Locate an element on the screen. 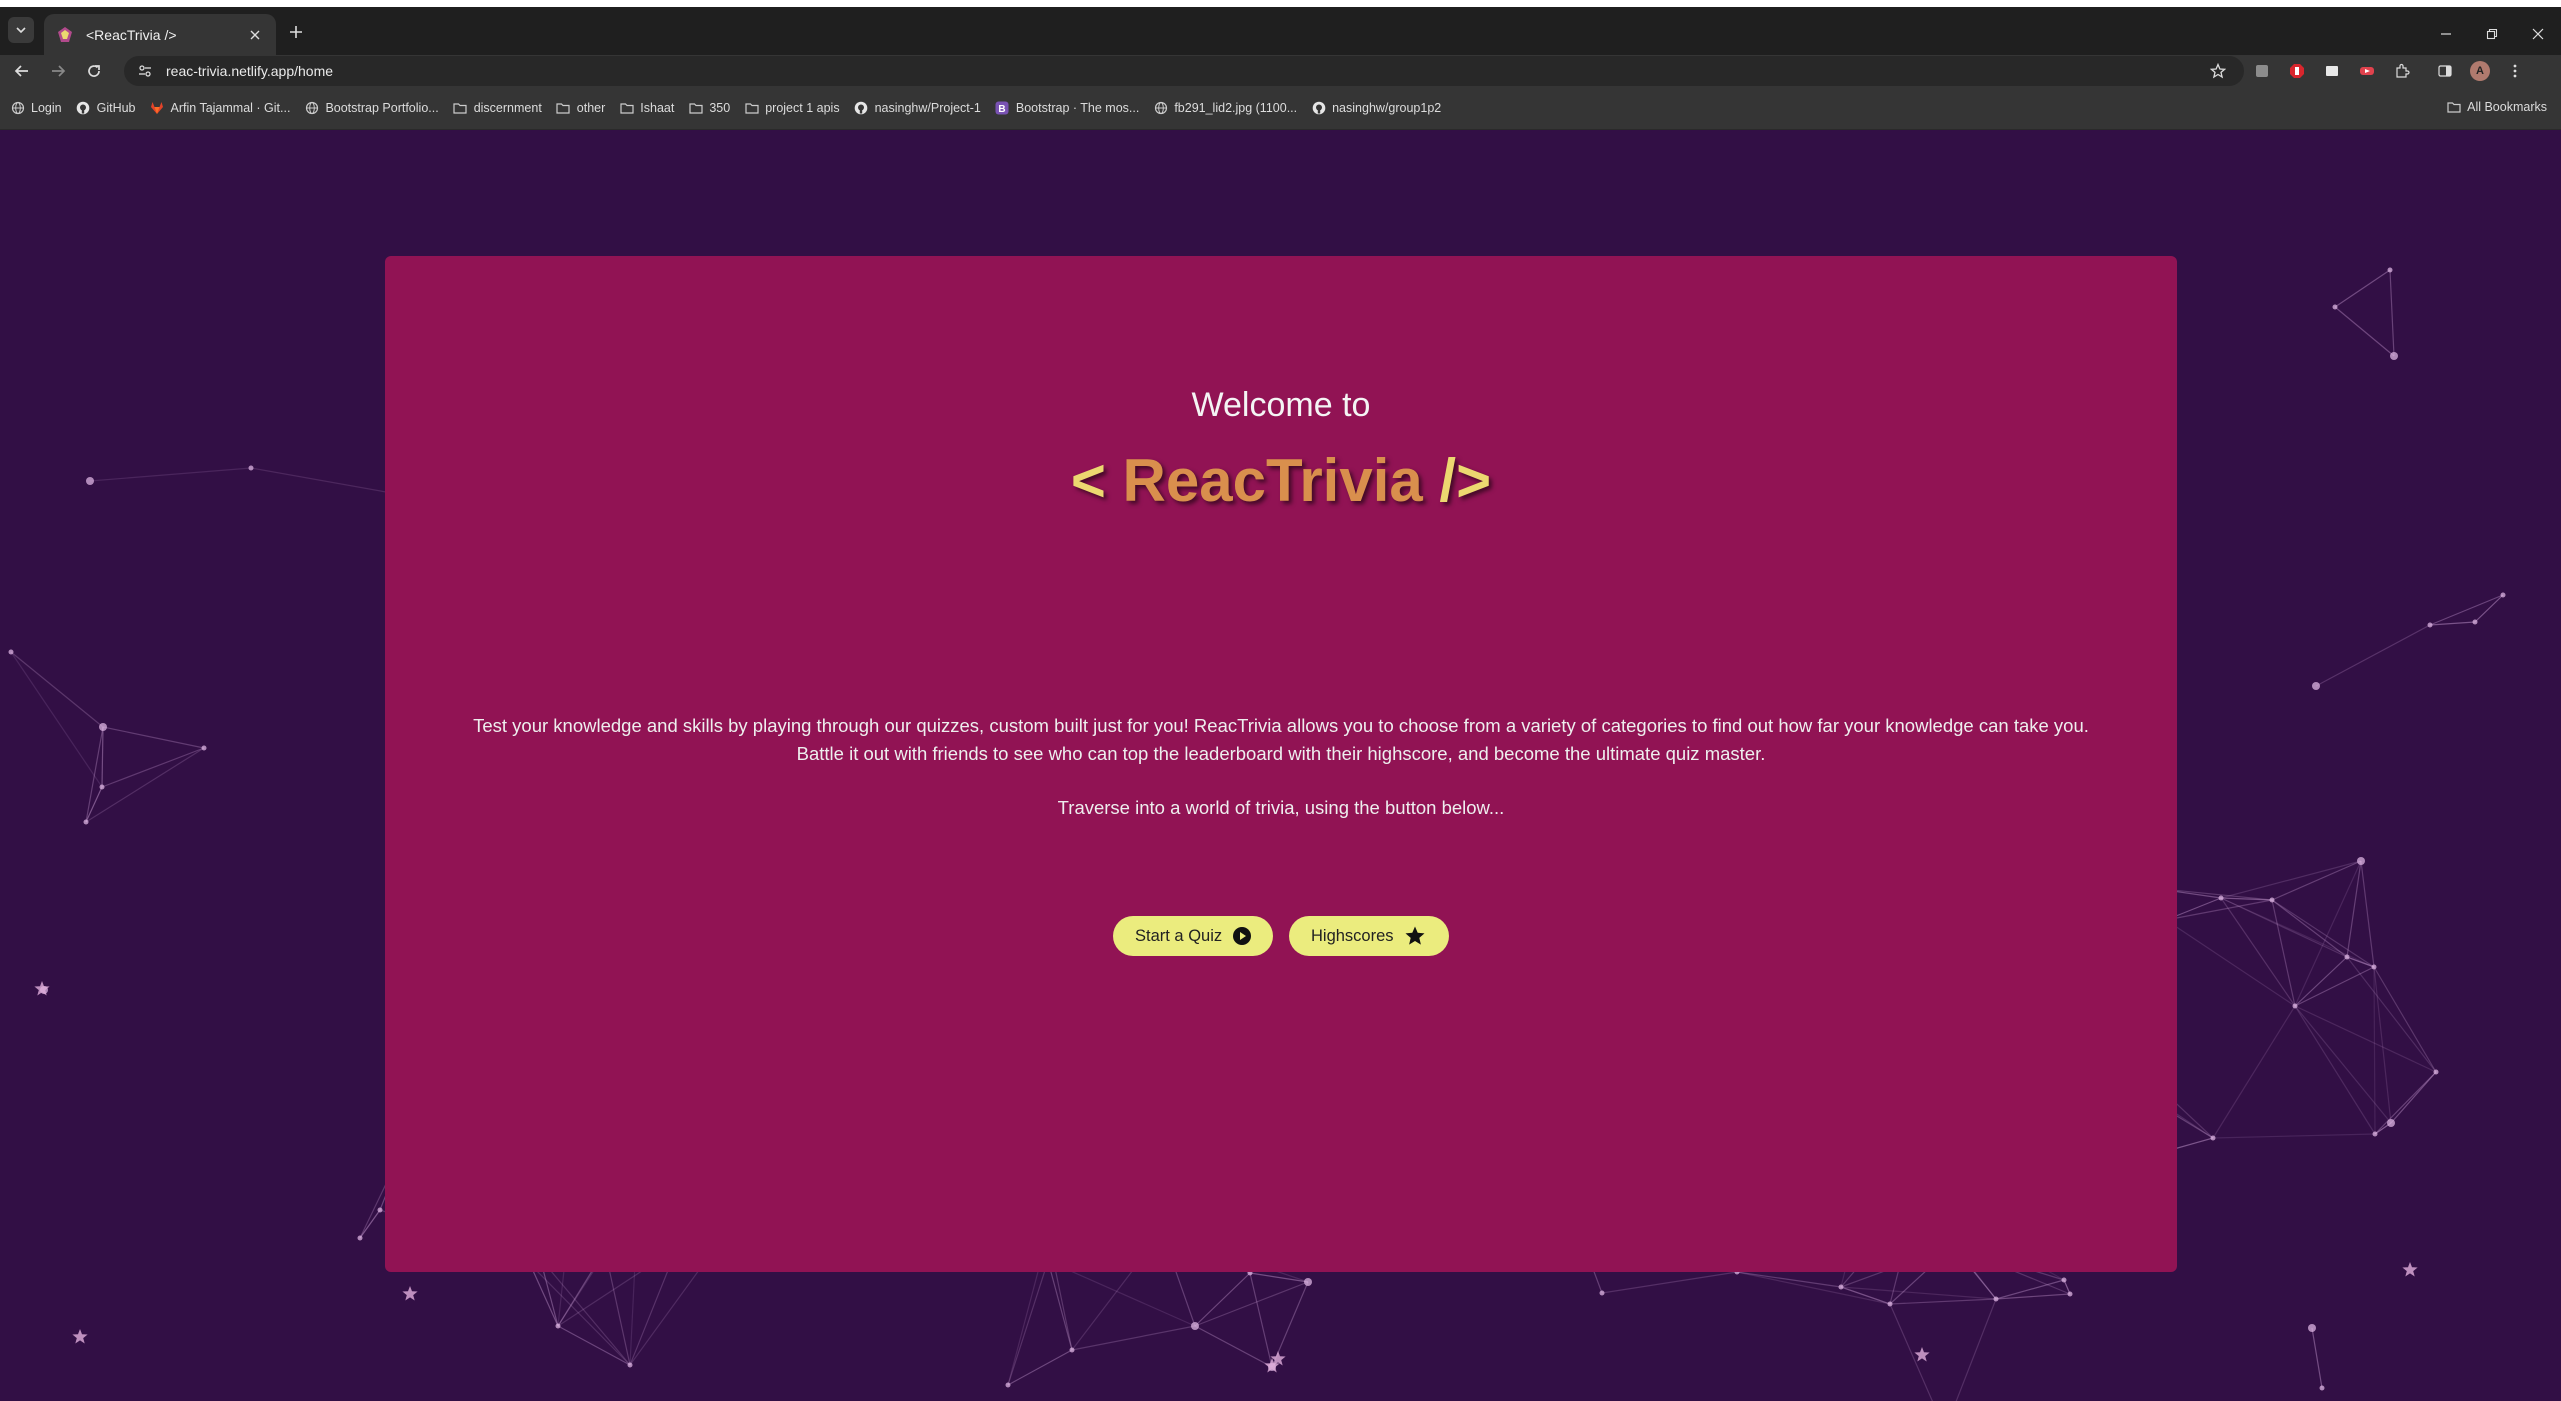 Image resolution: width=2561 pixels, height=1401 pixels. restore-icon is located at coordinates (2492, 34).